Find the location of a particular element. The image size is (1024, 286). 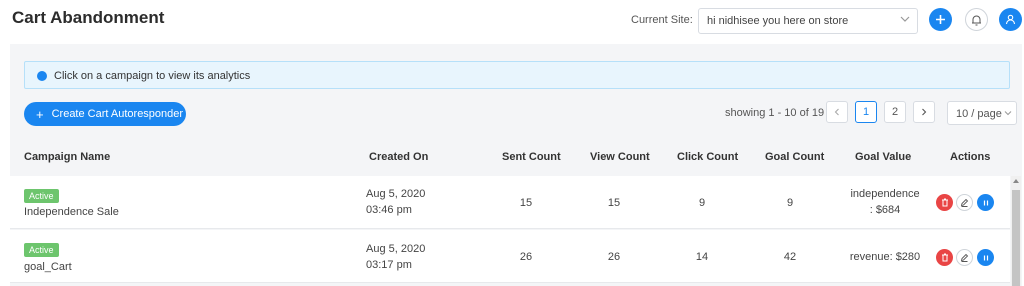

add-button is located at coordinates (940, 19).